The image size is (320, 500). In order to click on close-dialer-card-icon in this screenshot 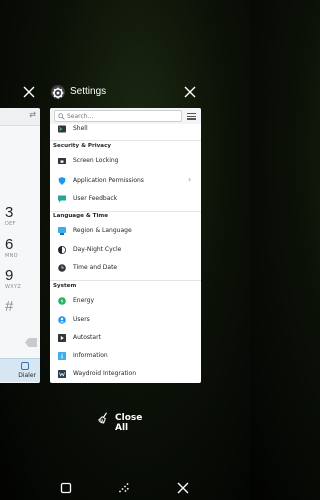, I will do `click(29, 92)`.